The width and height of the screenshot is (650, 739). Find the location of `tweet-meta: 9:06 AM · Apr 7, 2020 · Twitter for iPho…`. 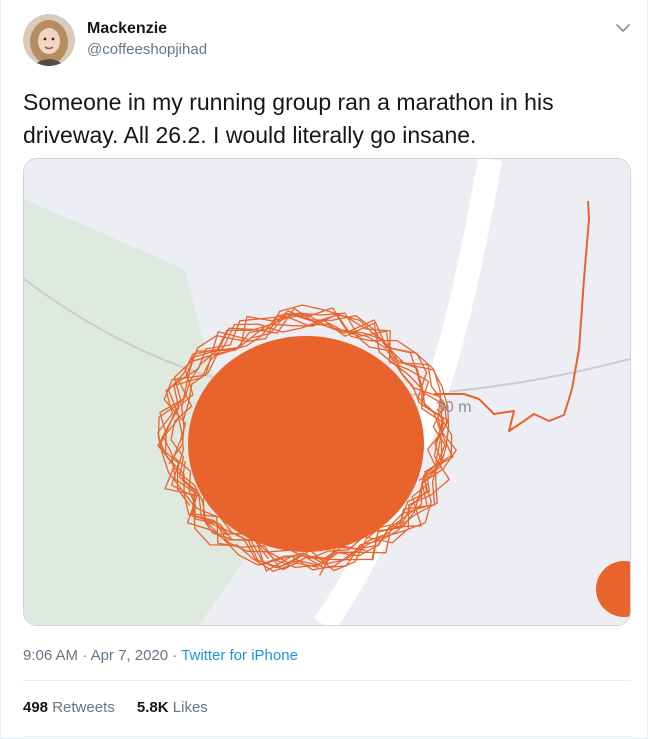

tweet-meta: 9:06 AM · Apr 7, 2020 · Twitter for iPho… is located at coordinates (160, 655).